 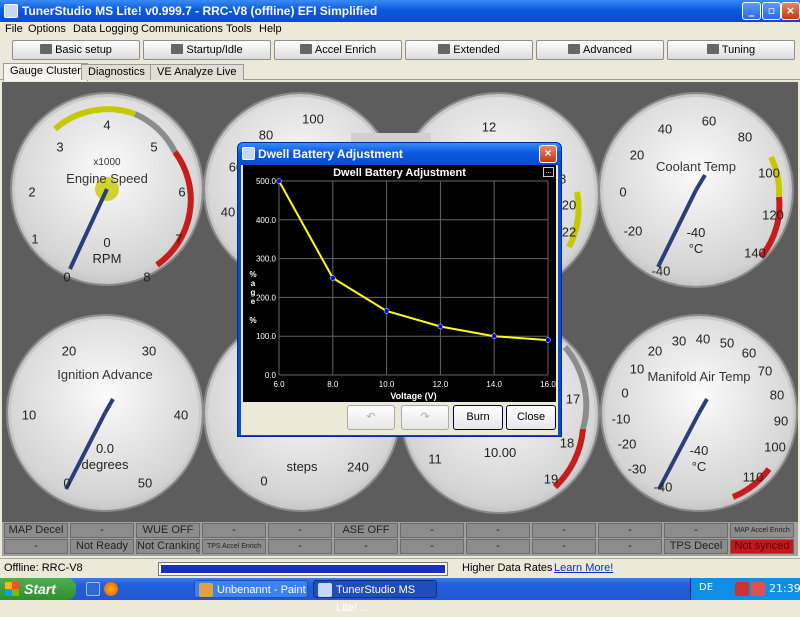 What do you see at coordinates (46, 49) in the screenshot?
I see `engine-icon` at bounding box center [46, 49].